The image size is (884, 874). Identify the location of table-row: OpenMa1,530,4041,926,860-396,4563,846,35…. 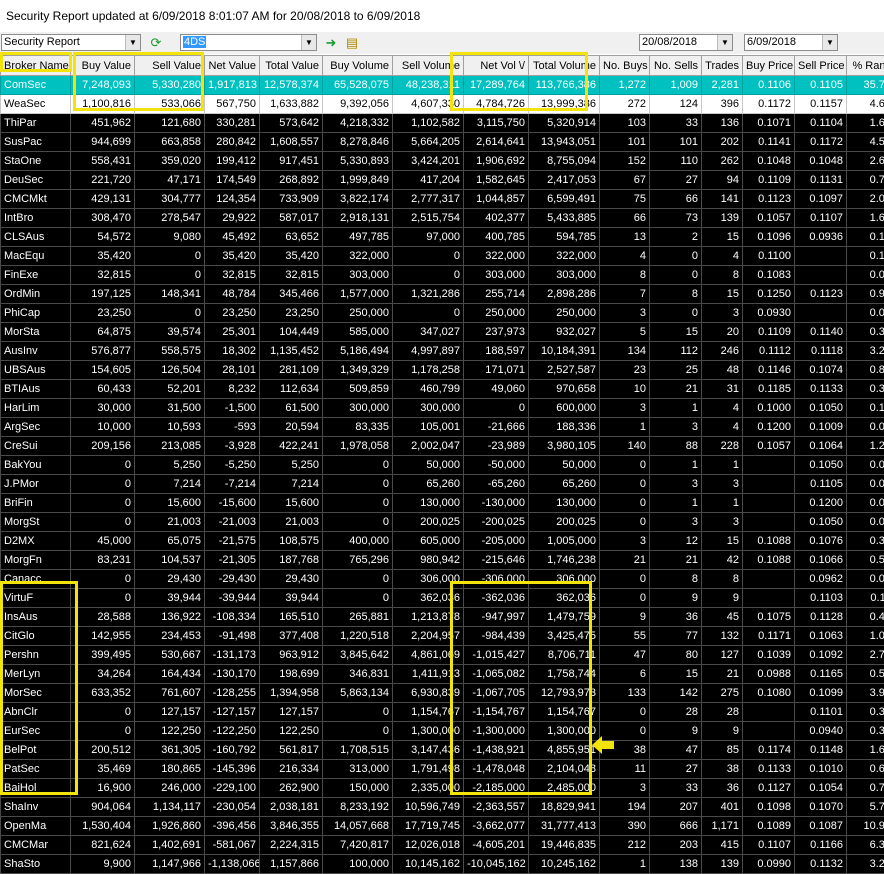
(442, 826).